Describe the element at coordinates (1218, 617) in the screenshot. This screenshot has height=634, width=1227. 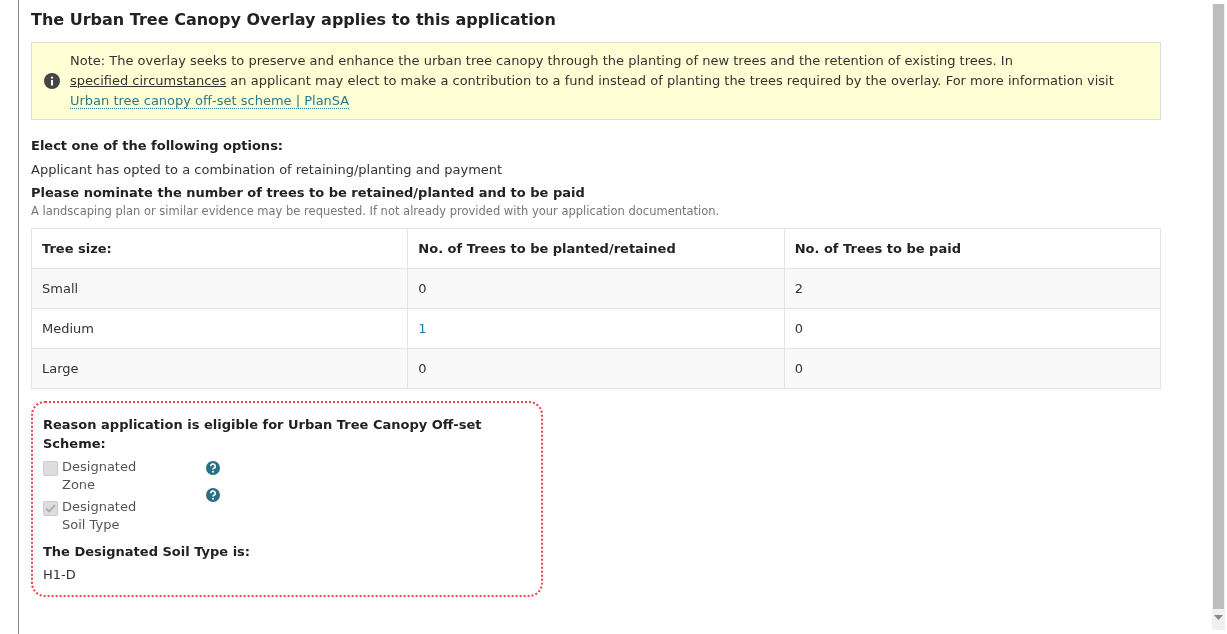
I see `scroll-down-icon` at that location.